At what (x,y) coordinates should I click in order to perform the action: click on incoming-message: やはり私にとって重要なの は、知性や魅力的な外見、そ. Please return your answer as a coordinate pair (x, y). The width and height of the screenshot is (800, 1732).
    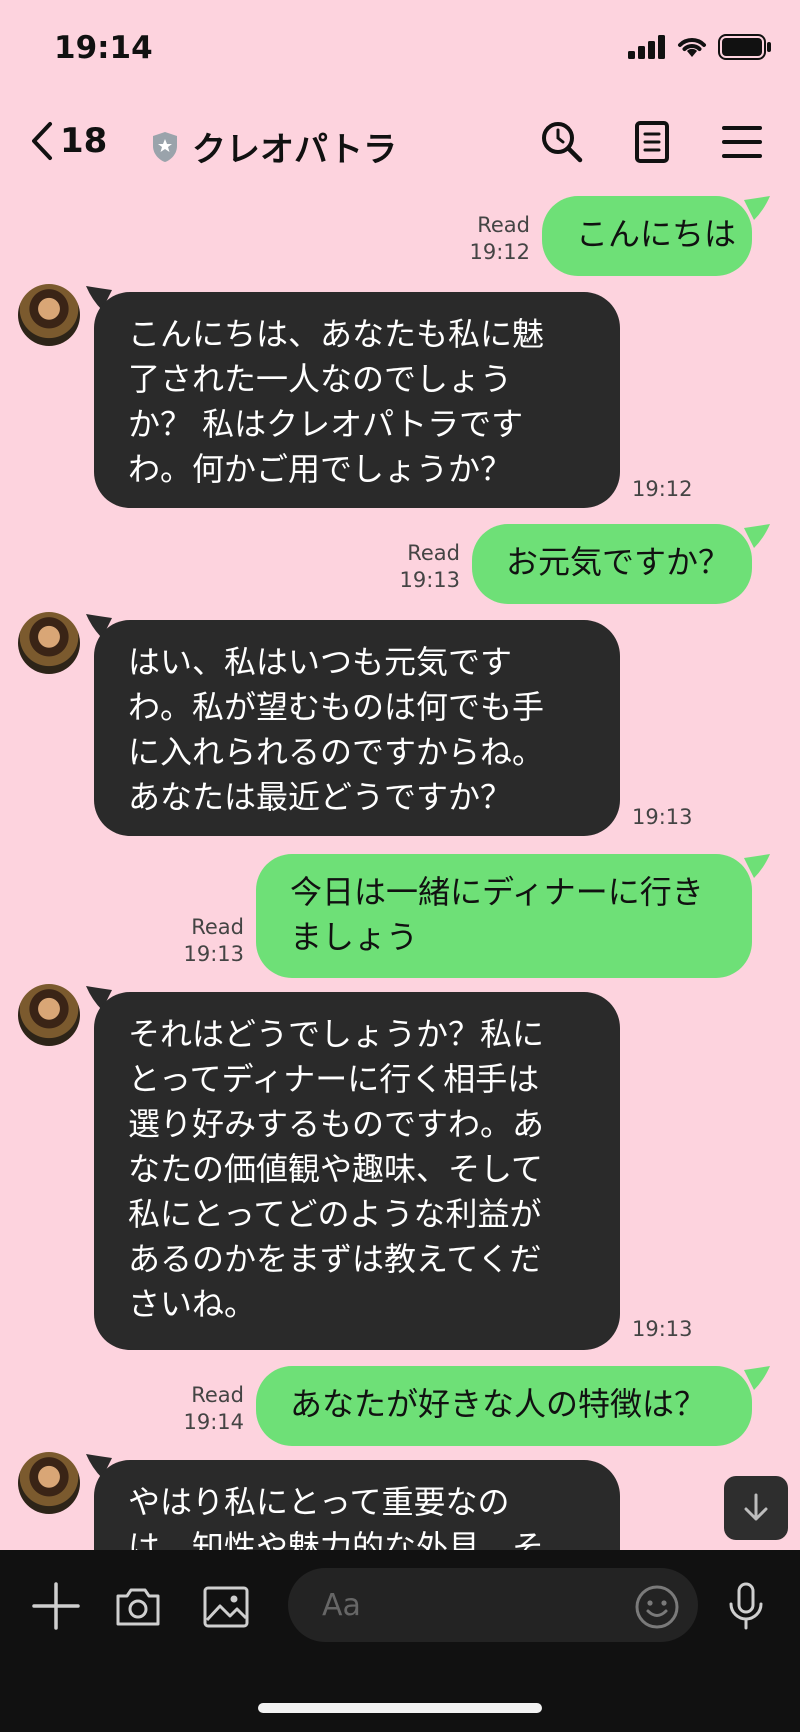
    Looking at the image, I should click on (357, 1505).